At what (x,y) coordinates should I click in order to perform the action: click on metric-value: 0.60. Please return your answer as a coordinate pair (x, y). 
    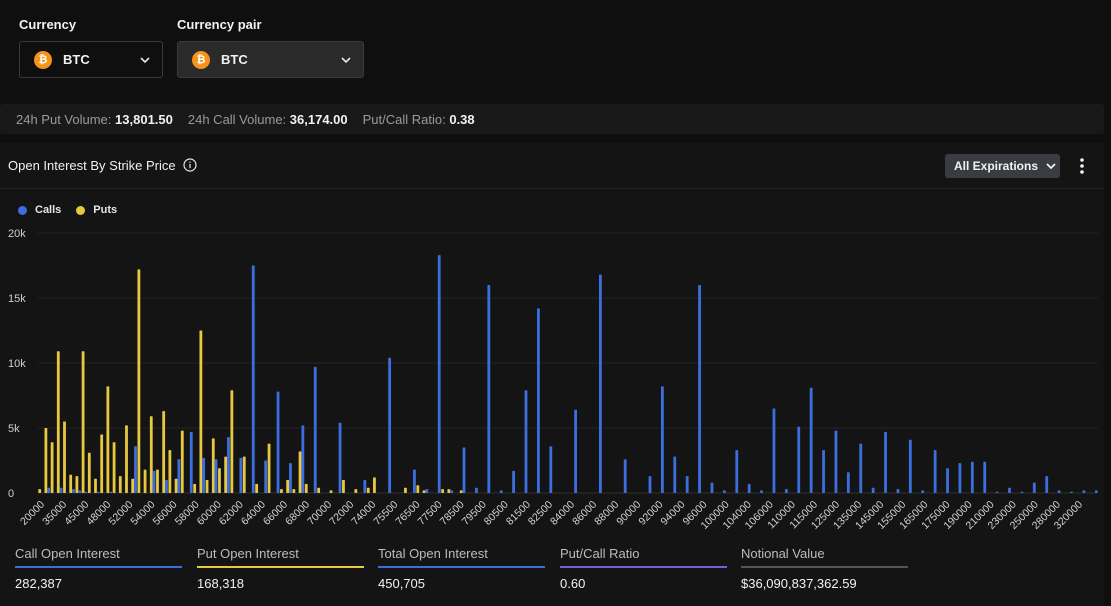
    Looking at the image, I should click on (573, 583).